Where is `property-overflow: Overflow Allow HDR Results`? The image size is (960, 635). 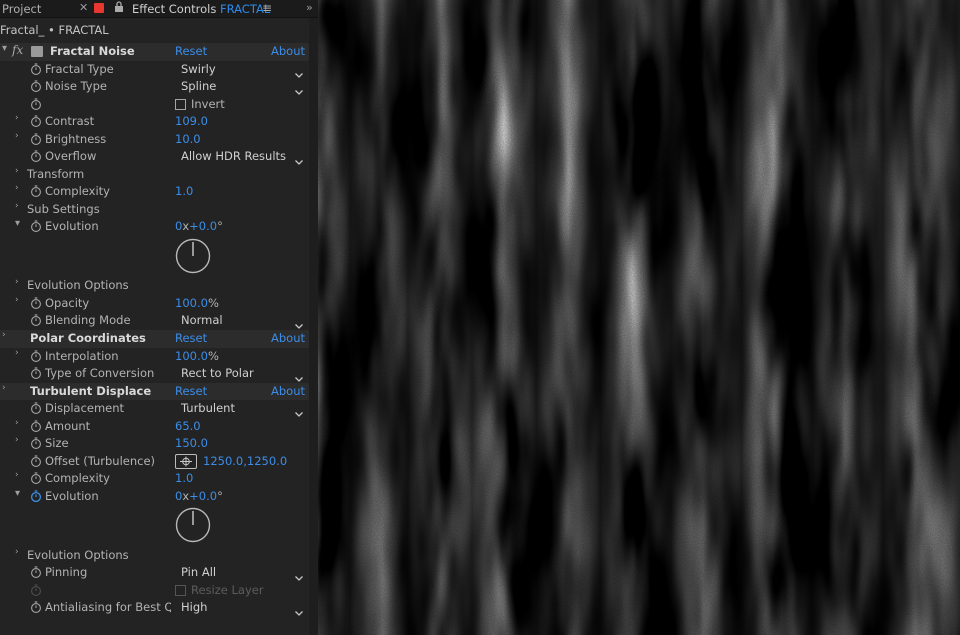
property-overflow: Overflow Allow HDR Results is located at coordinates (154, 157).